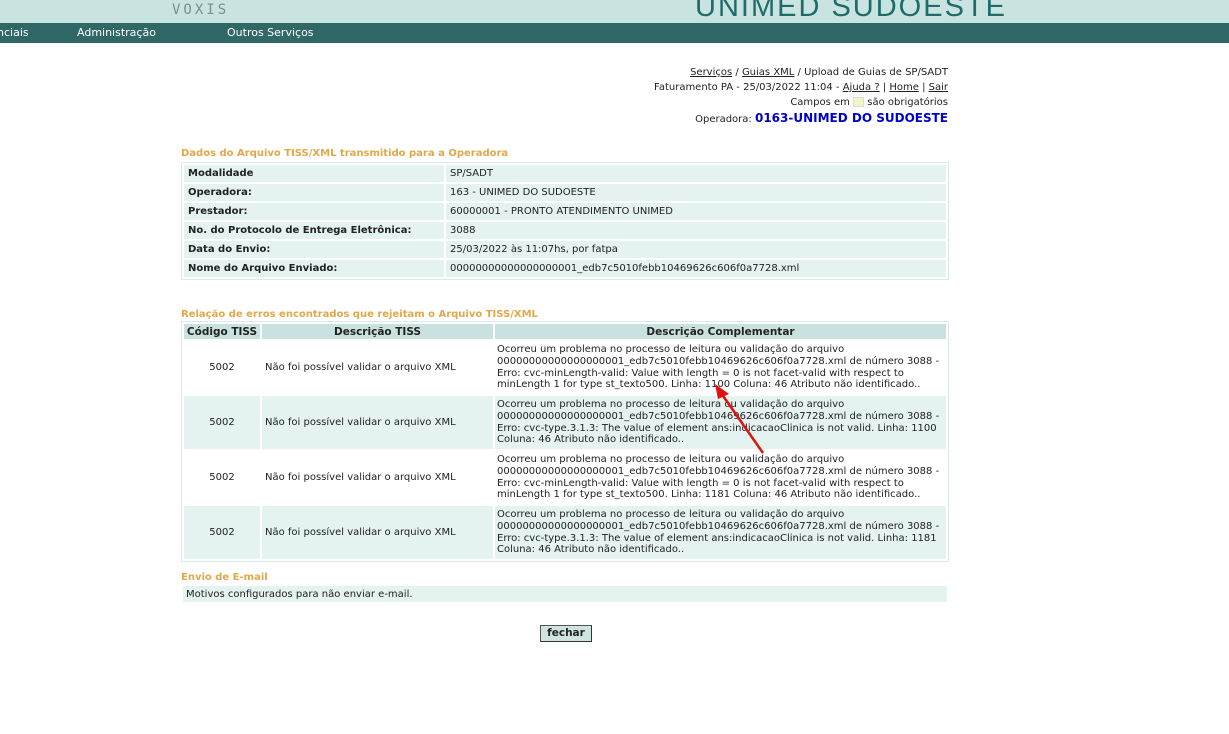  What do you see at coordinates (314, 173) in the screenshot?
I see `dados-label: Modalidade` at bounding box center [314, 173].